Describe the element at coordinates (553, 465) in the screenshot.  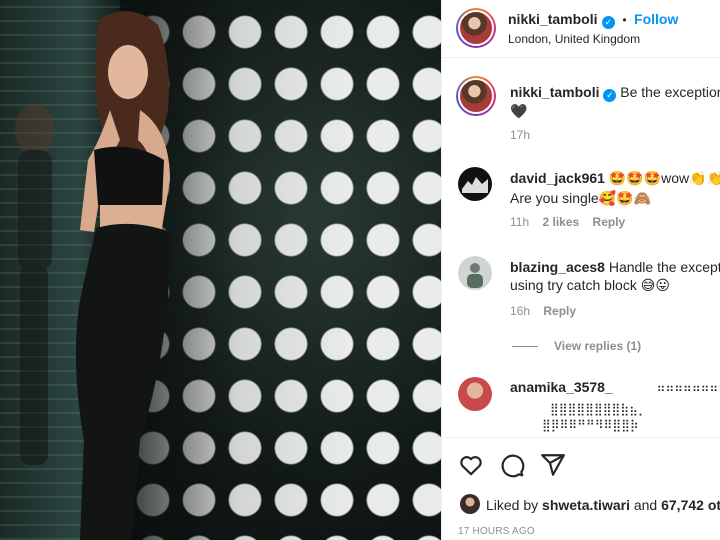
I see `share-icon` at that location.